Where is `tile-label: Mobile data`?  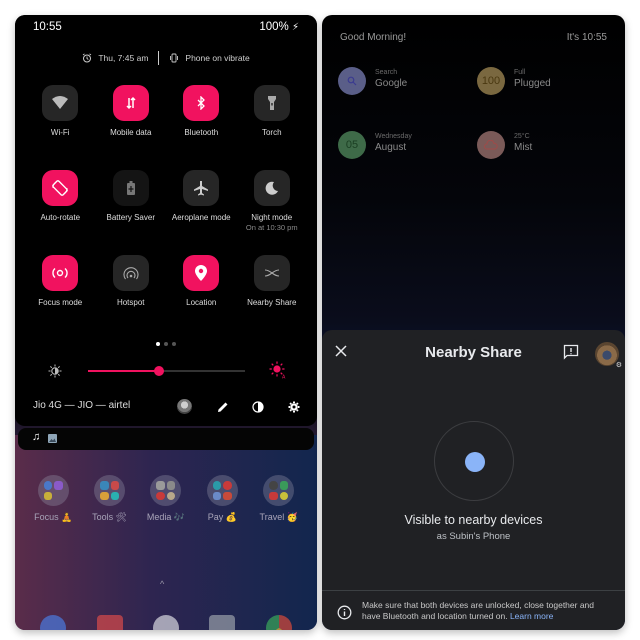 tile-label: Mobile data is located at coordinates (131, 132).